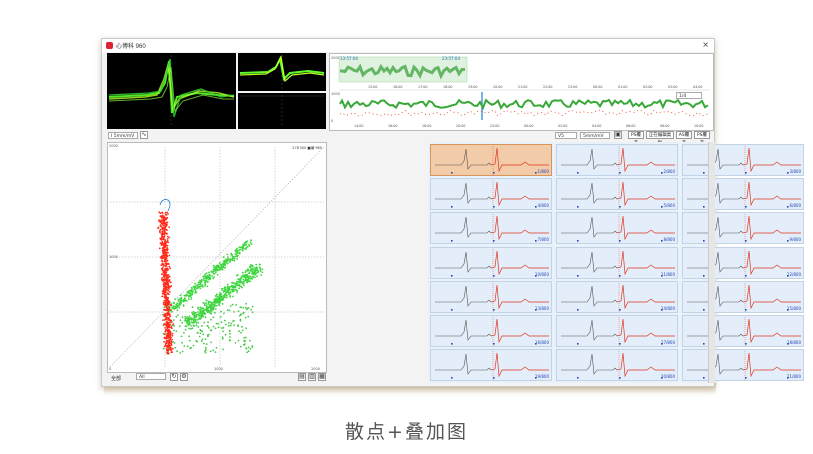 This screenshot has height=454, width=813. I want to click on beat-cell: 5/800, so click(617, 194).